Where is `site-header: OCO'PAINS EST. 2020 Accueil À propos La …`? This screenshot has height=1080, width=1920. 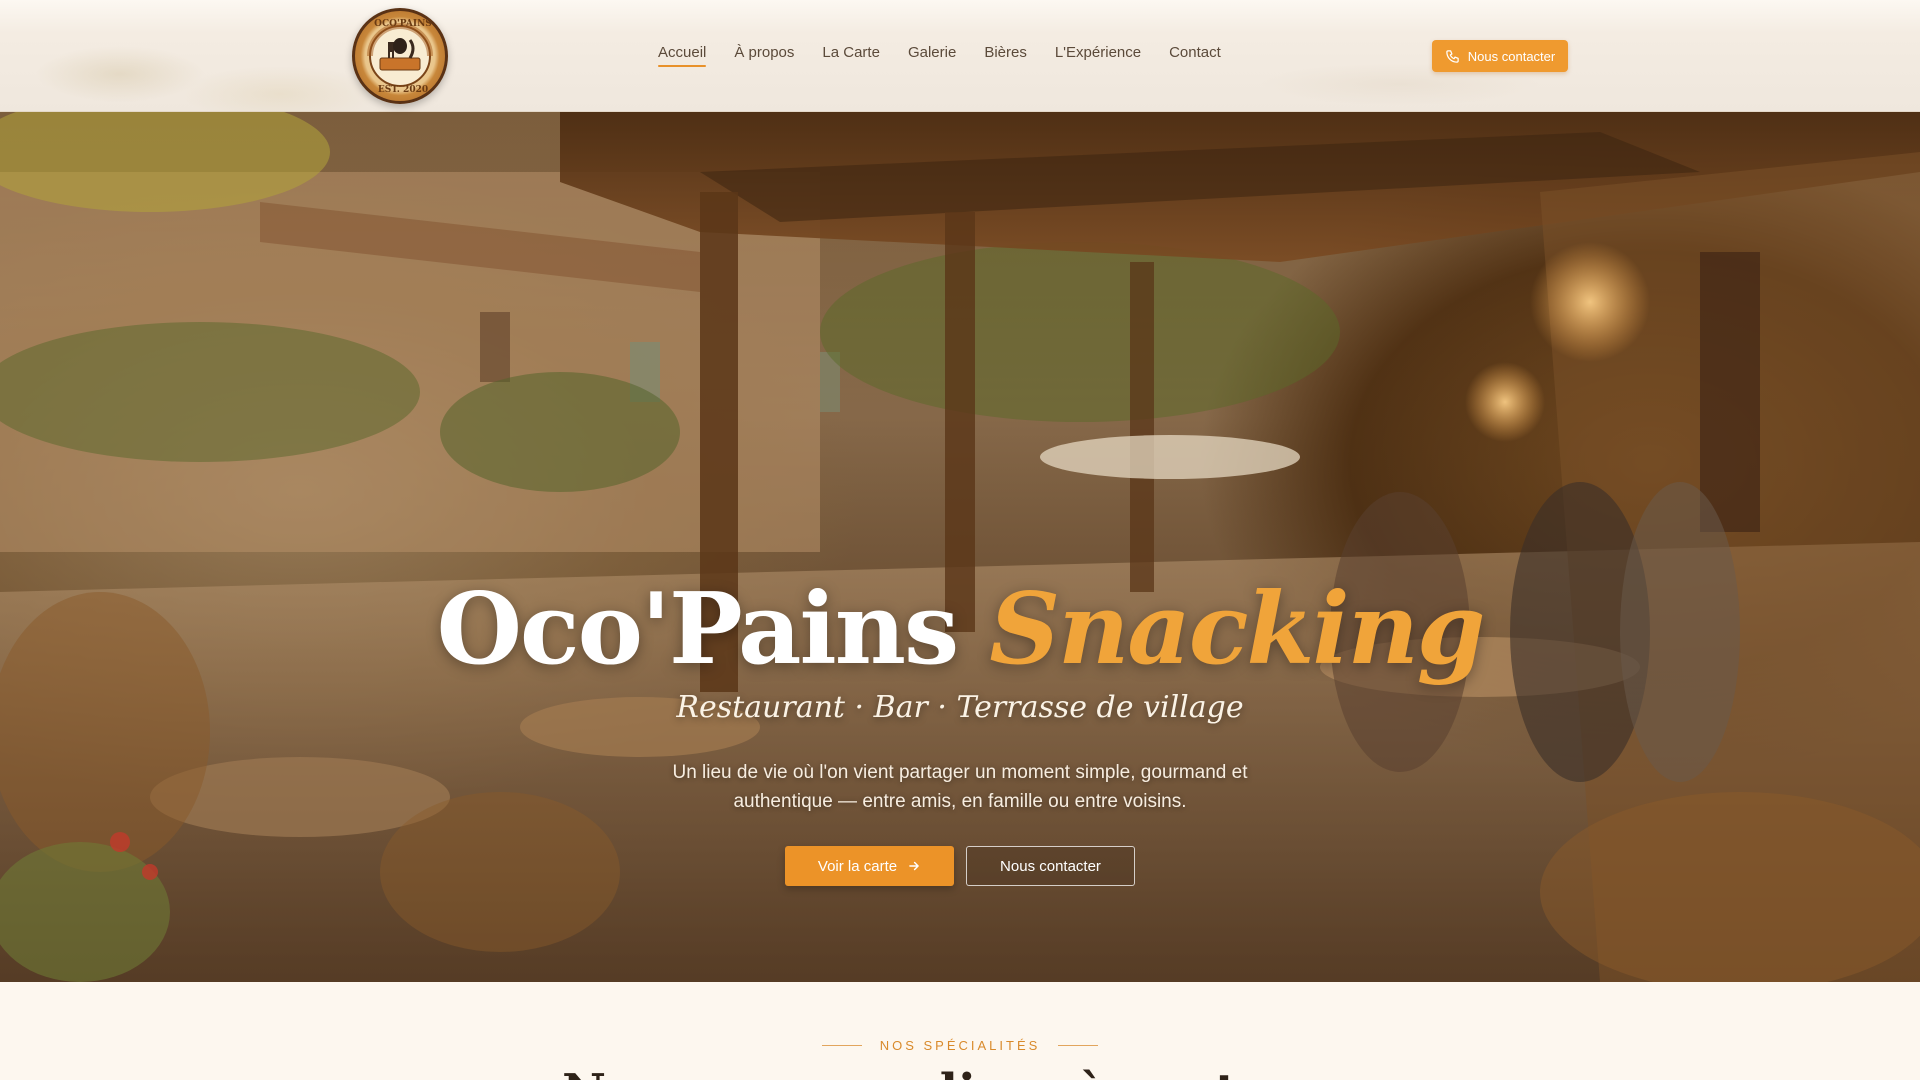 site-header: OCO'PAINS EST. 2020 Accueil À propos La … is located at coordinates (960, 56).